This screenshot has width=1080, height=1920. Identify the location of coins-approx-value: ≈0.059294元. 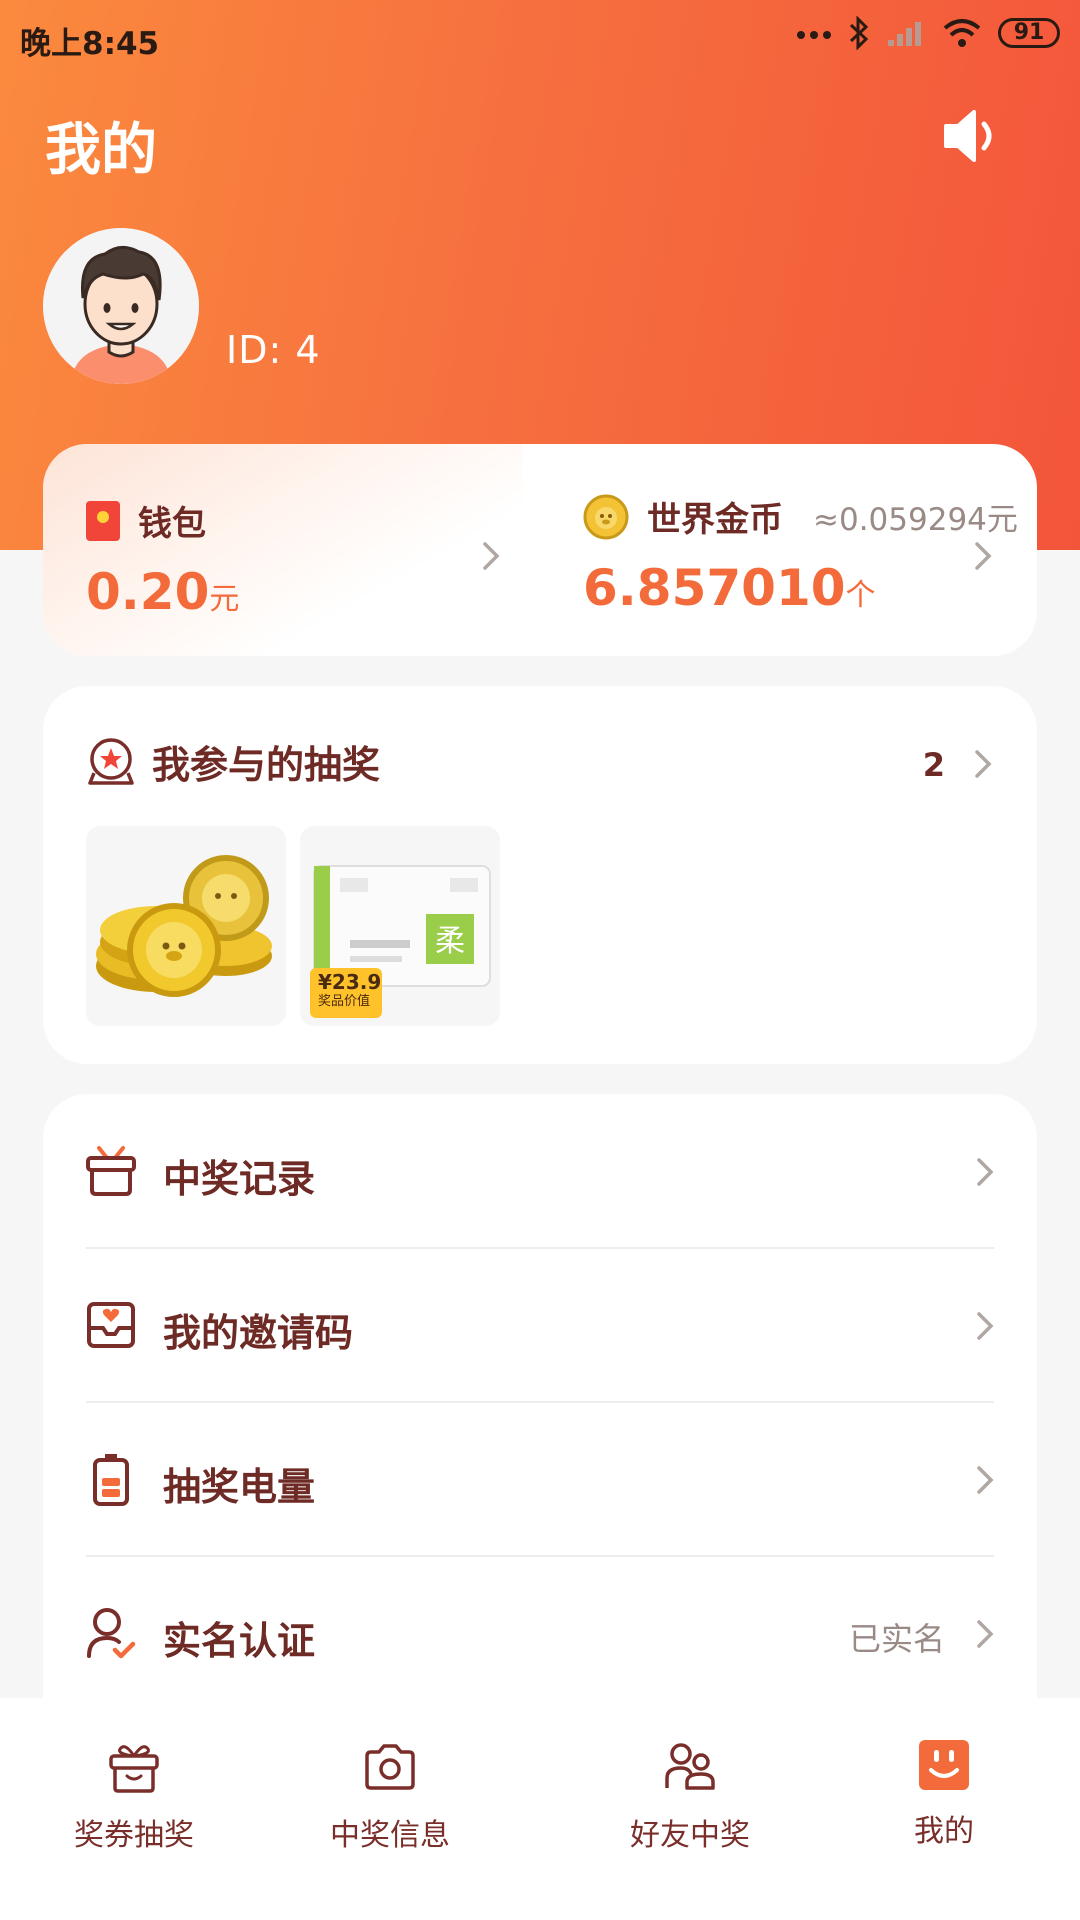
(915, 520).